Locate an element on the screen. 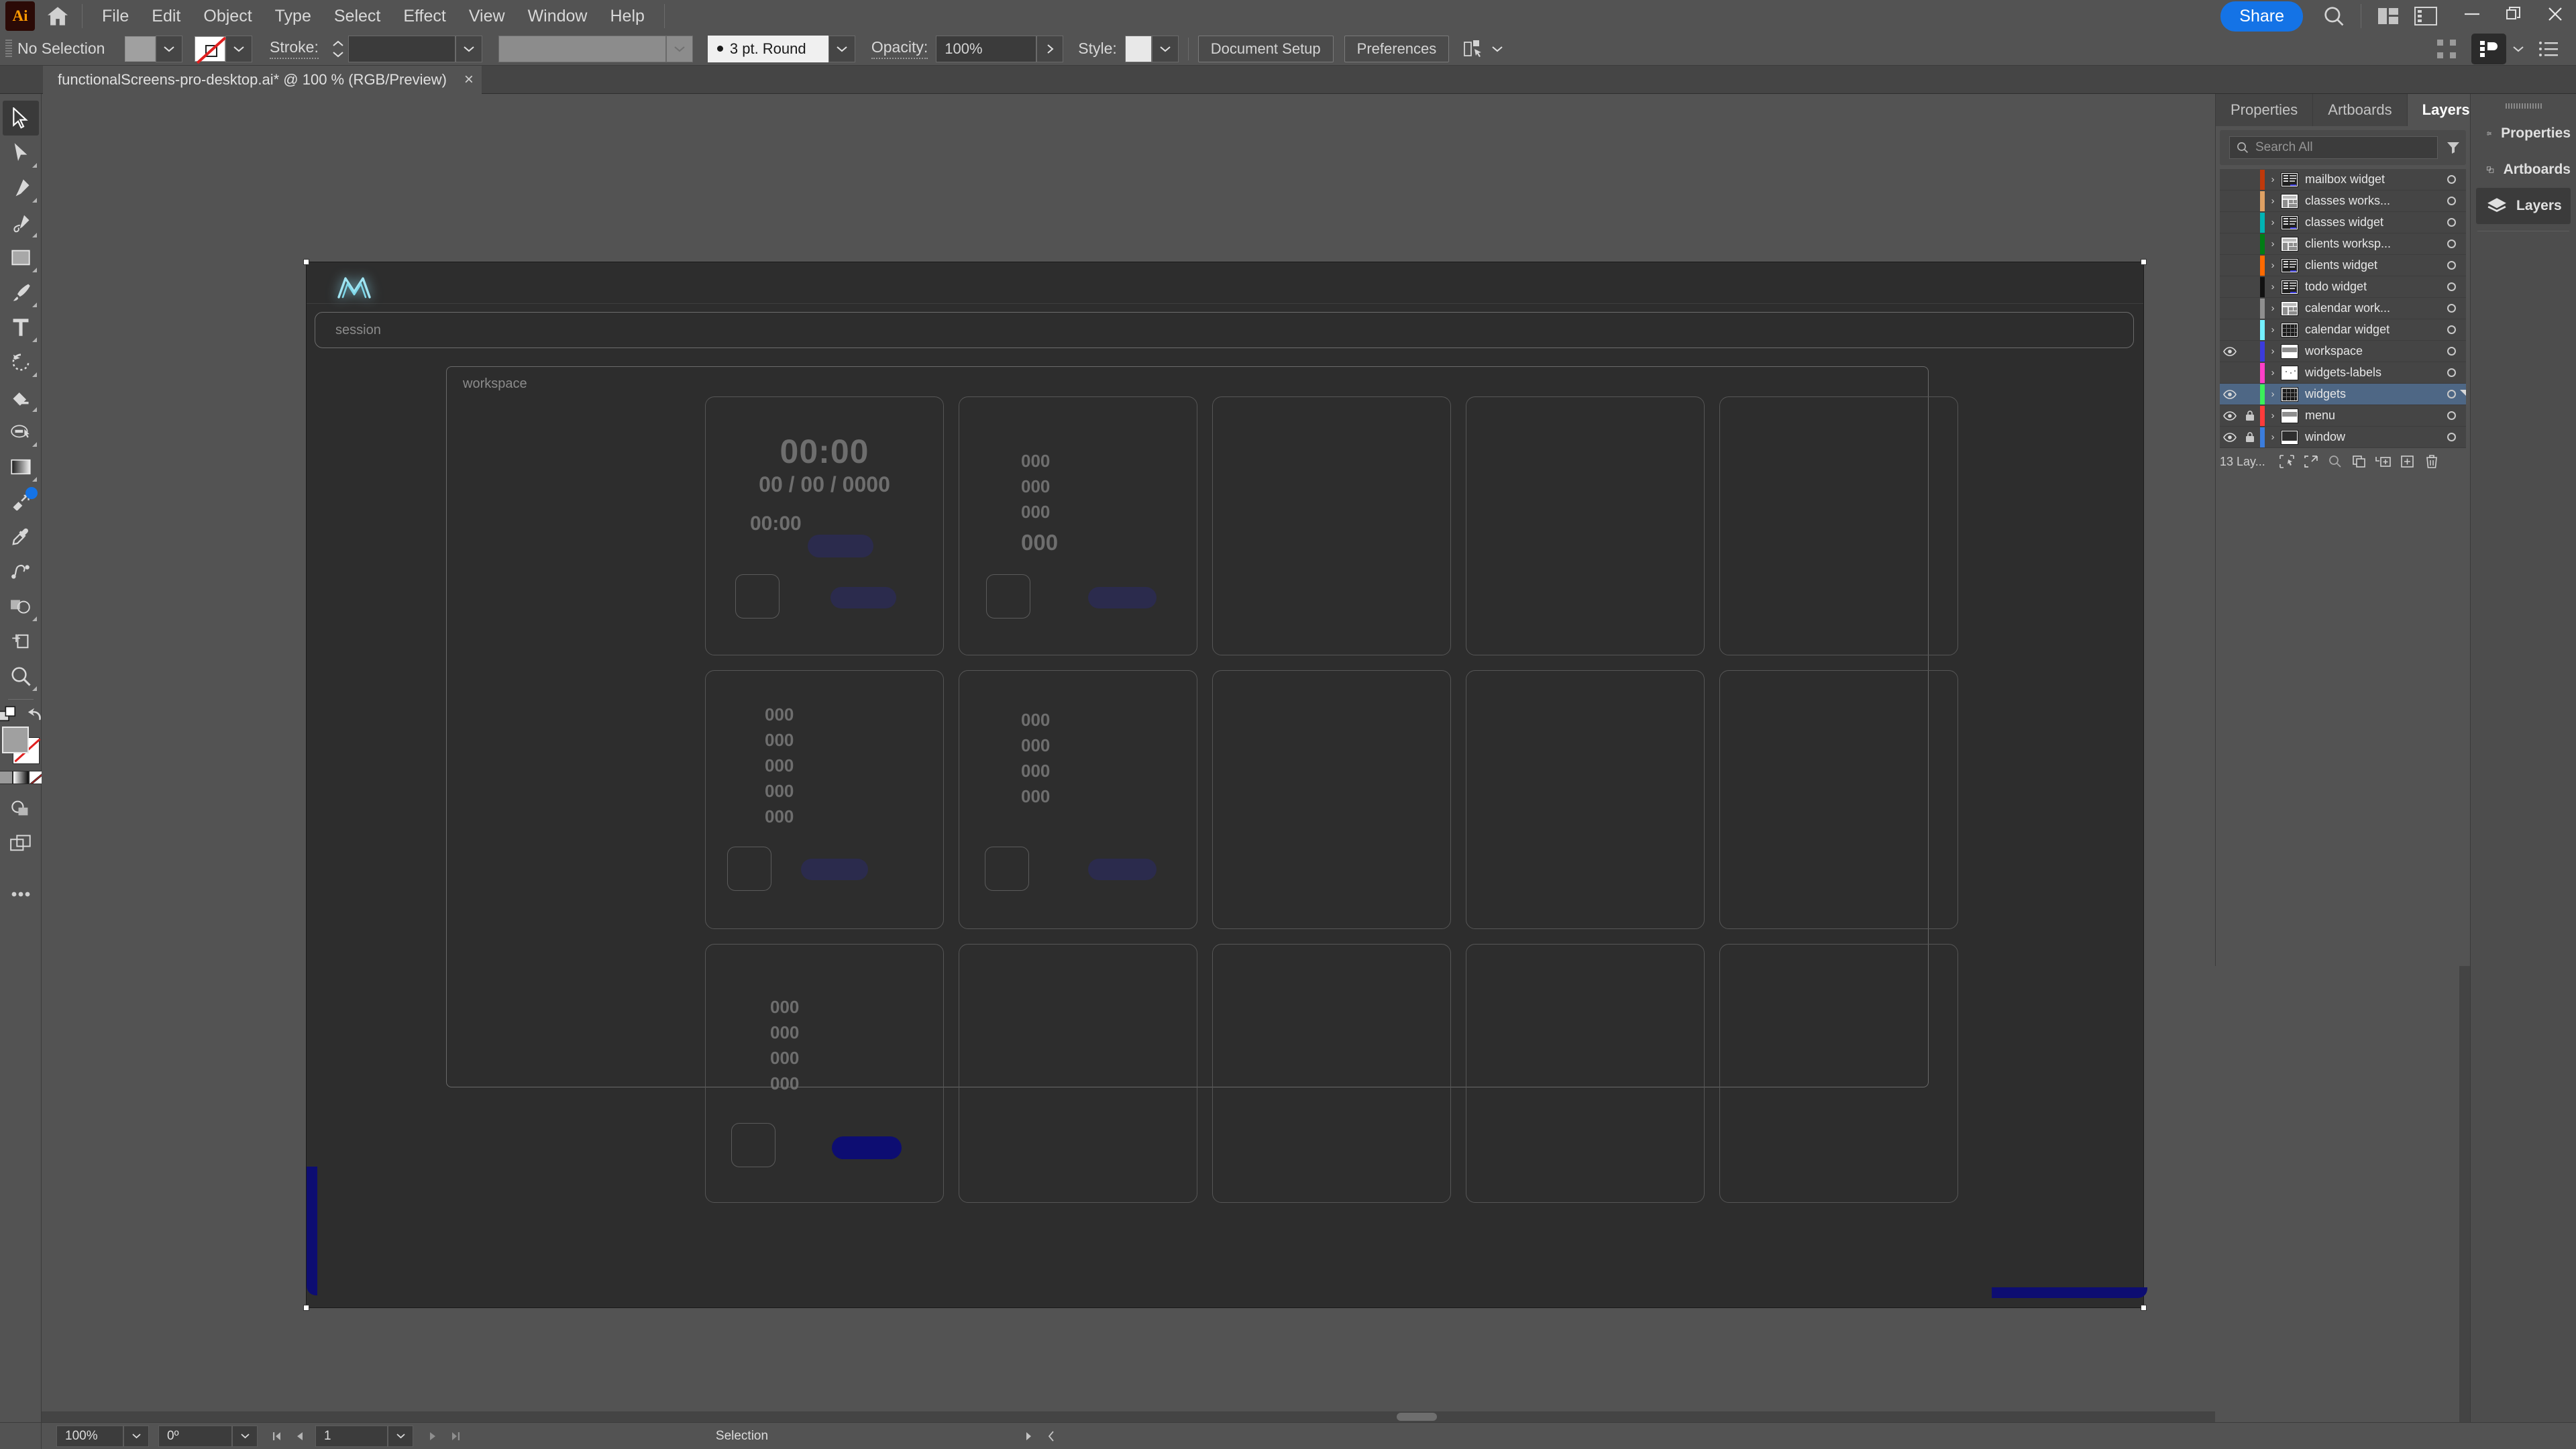 This screenshot has height=1449, width=2576. share-button: Share is located at coordinates (2261, 16).